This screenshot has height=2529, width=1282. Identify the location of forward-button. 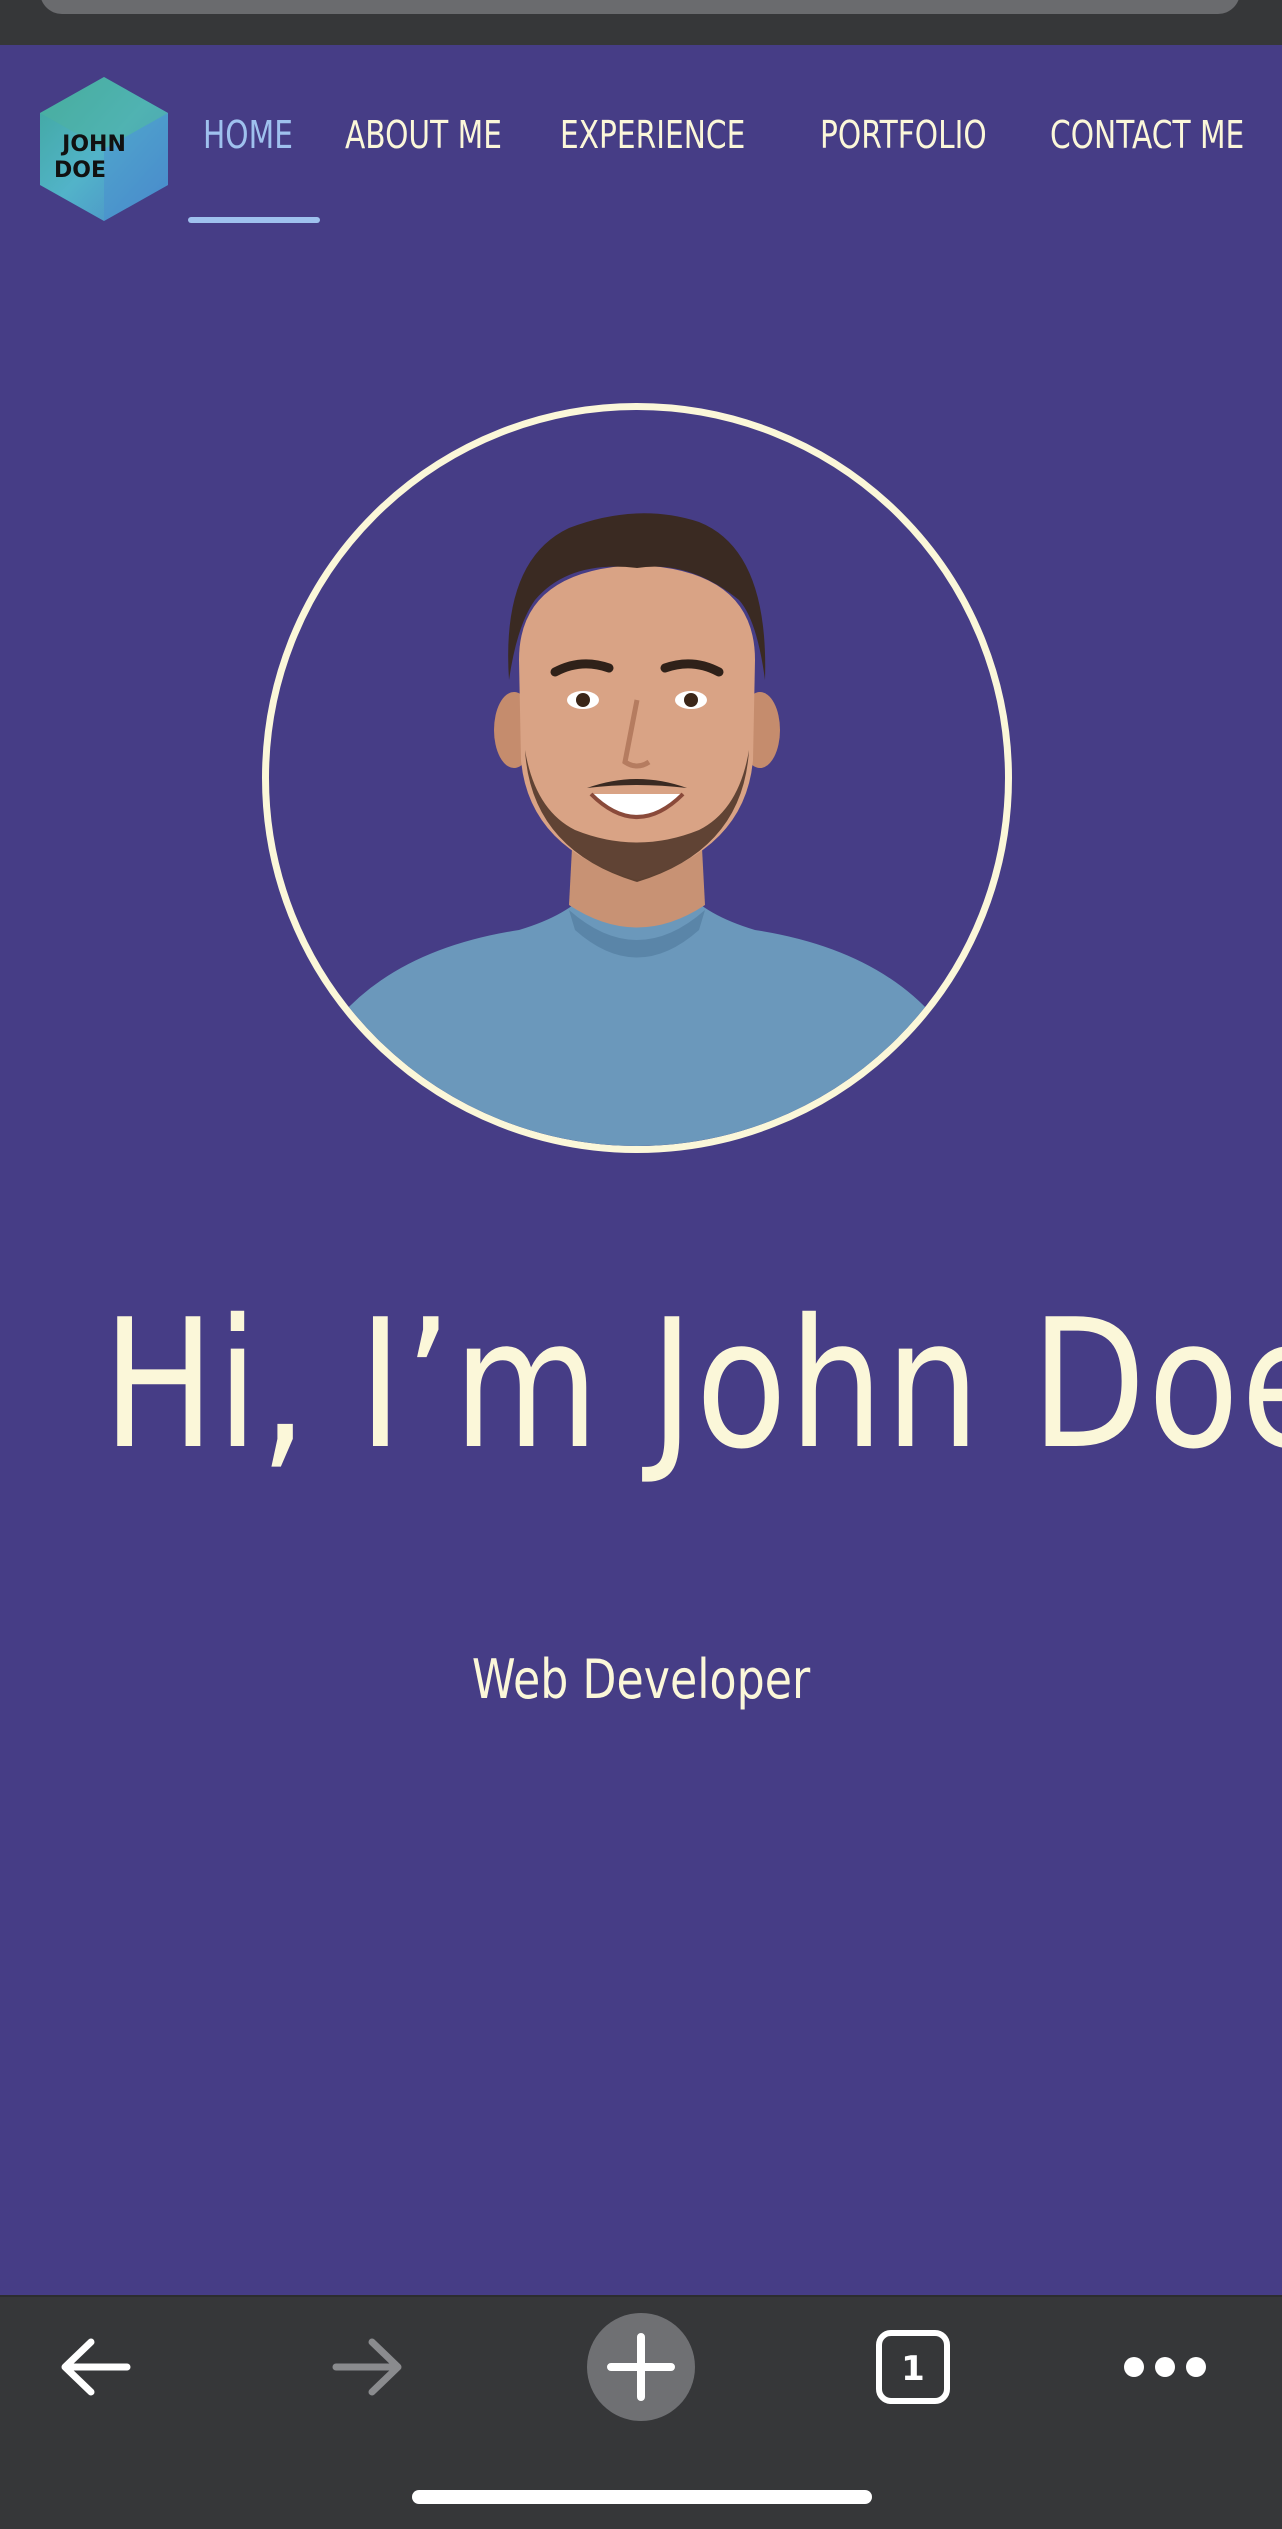
(368, 2367).